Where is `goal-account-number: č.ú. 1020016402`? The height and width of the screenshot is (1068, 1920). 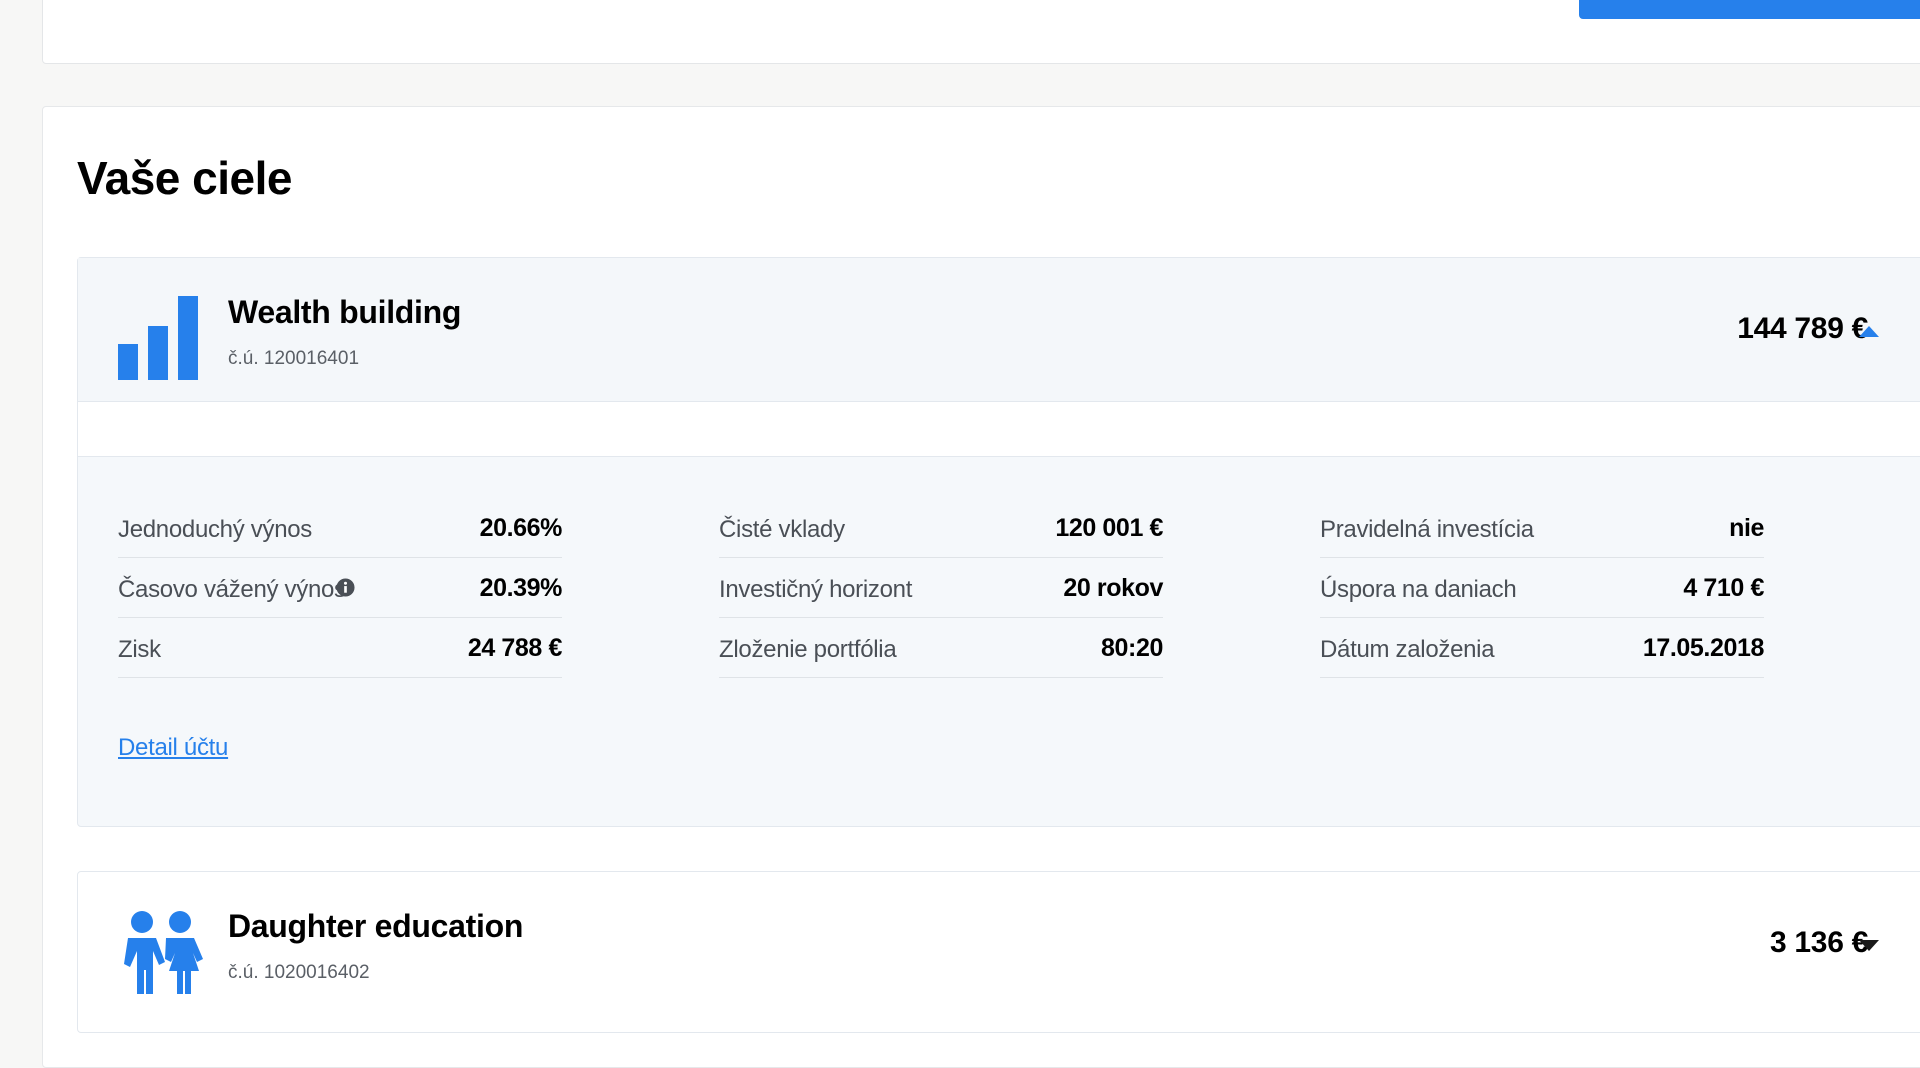
goal-account-number: č.ú. 1020016402 is located at coordinates (299, 972).